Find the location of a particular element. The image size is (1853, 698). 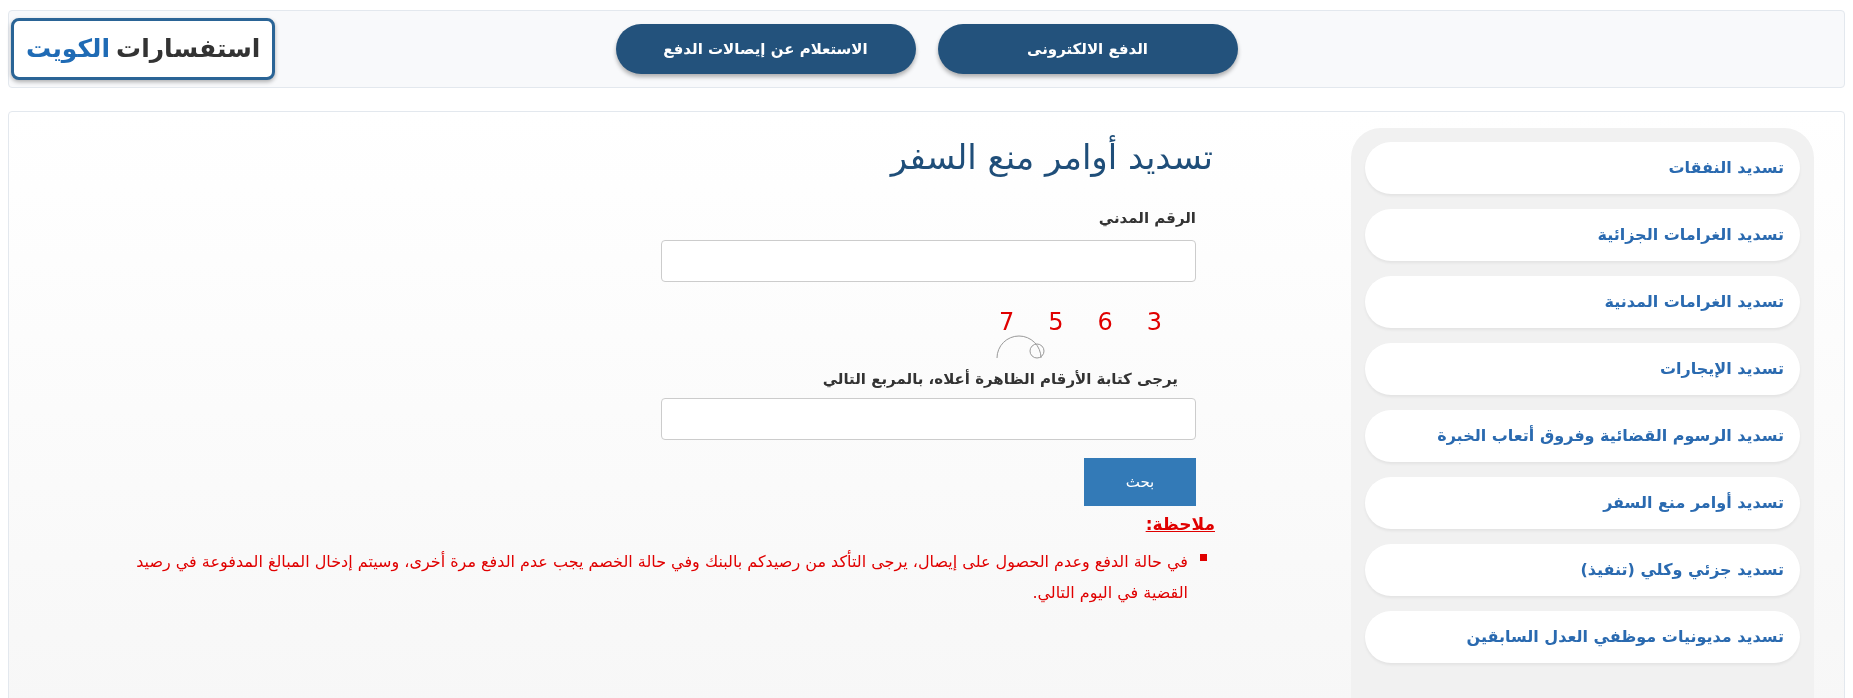

page-title: تسديد أوامر منع السفر is located at coordinates (1051, 156).